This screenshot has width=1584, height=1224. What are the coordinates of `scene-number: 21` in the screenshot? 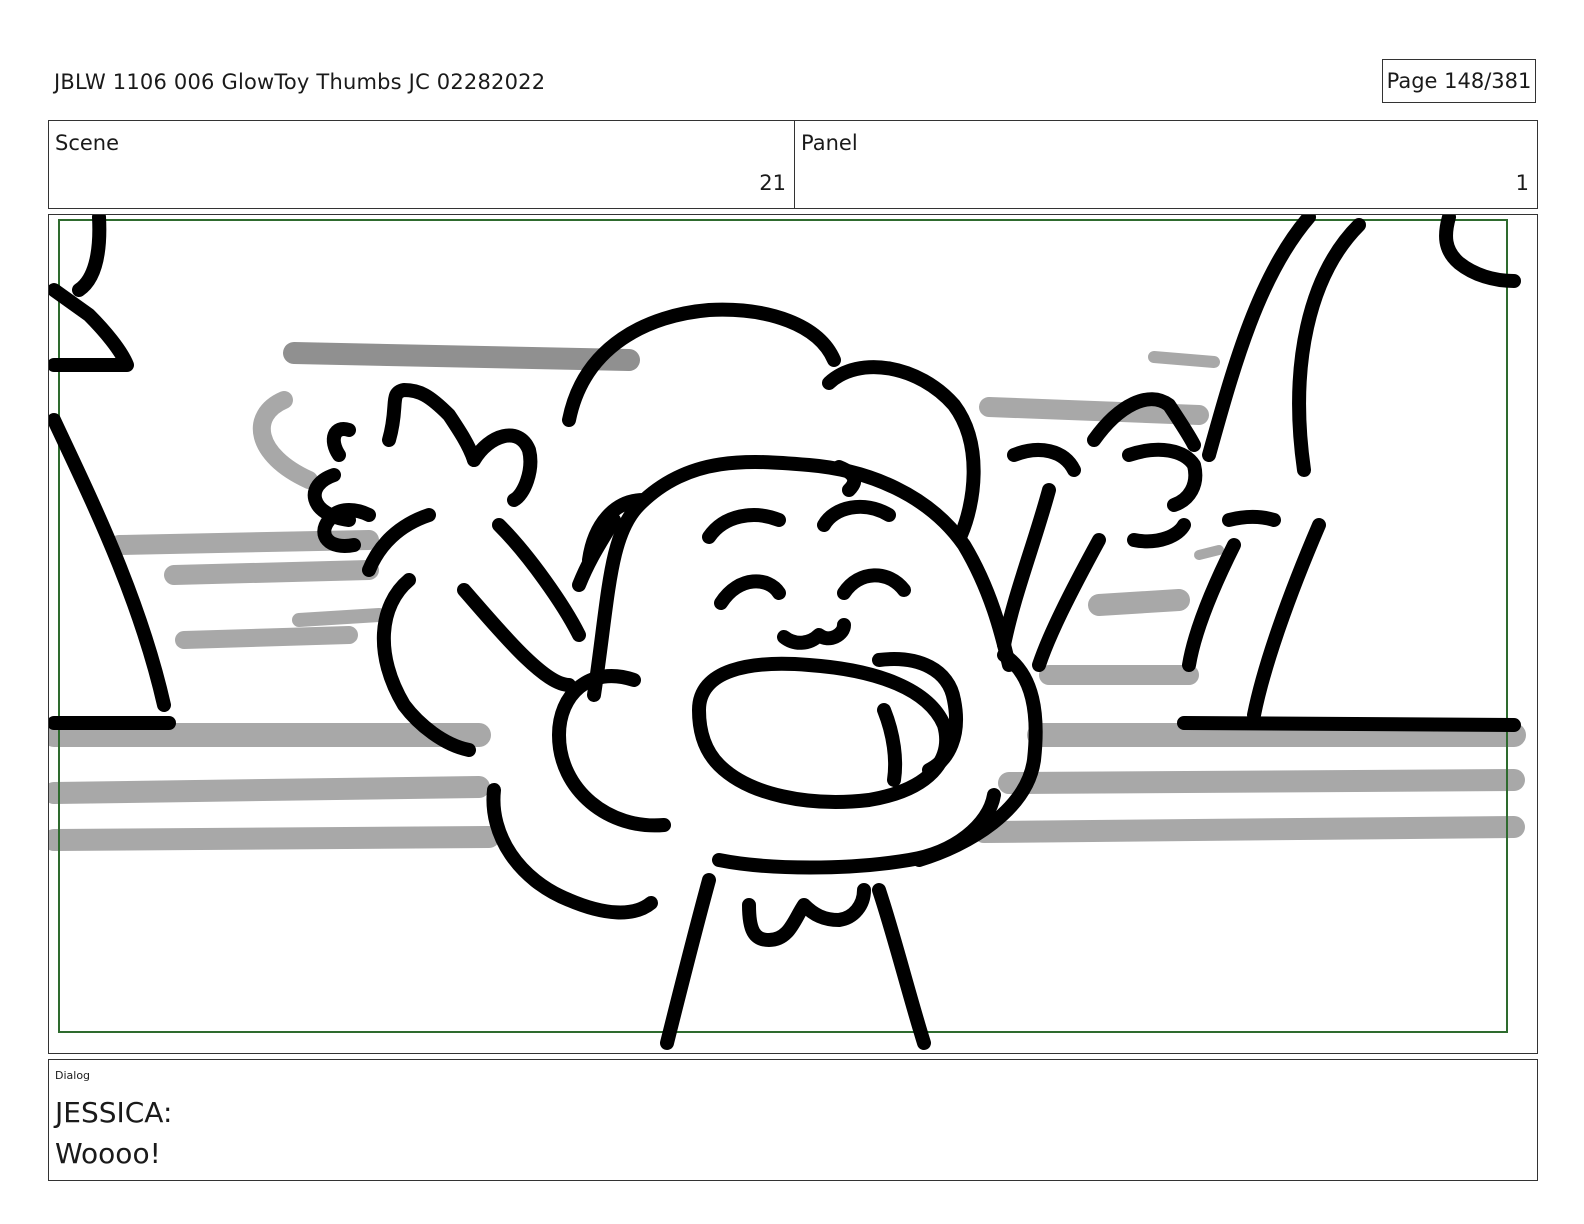 It's located at (772, 183).